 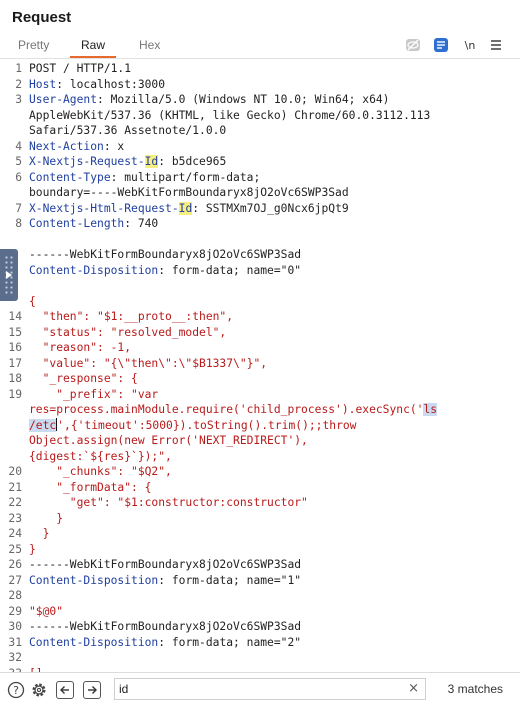 I want to click on line-number: 24, so click(x=15, y=533).